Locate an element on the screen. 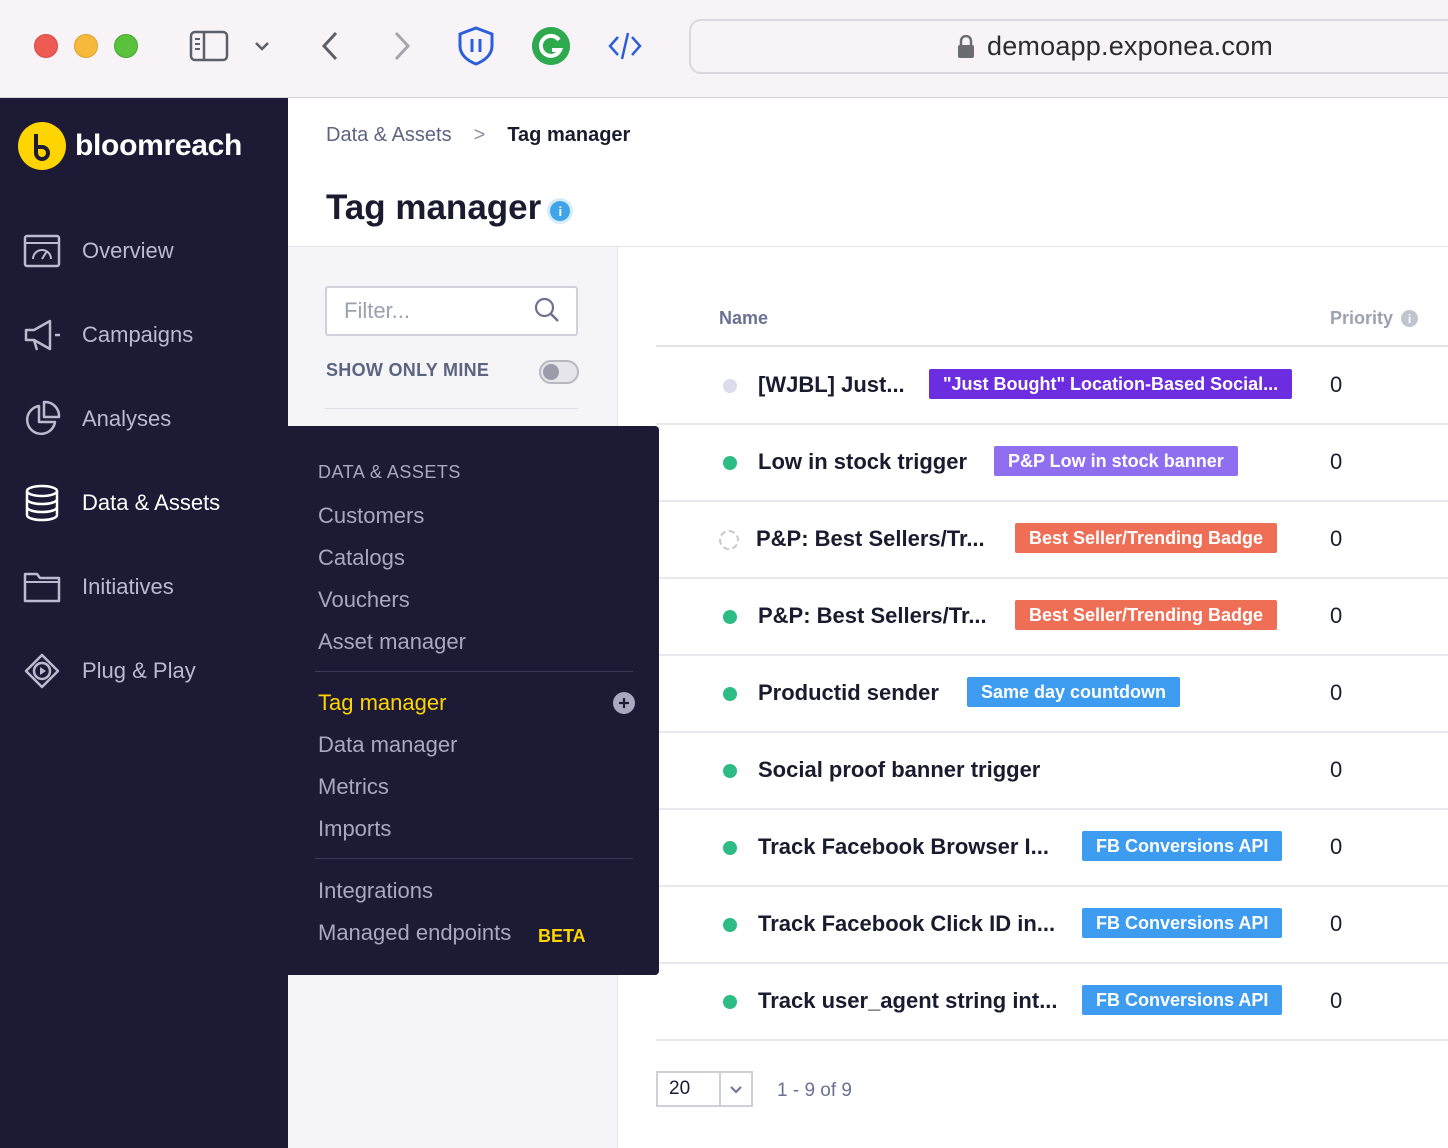 Image resolution: width=1448 pixels, height=1148 pixels. nav-item-initiatives: Initiatives is located at coordinates (152, 587).